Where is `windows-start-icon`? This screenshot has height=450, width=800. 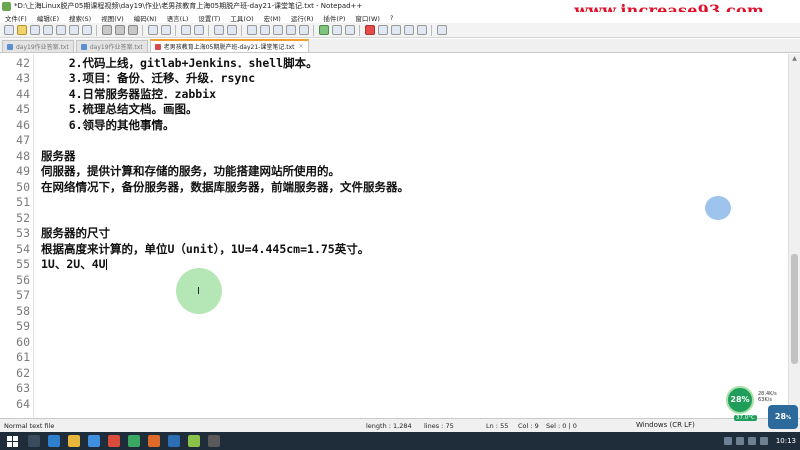
windows-start-icon is located at coordinates (12, 441).